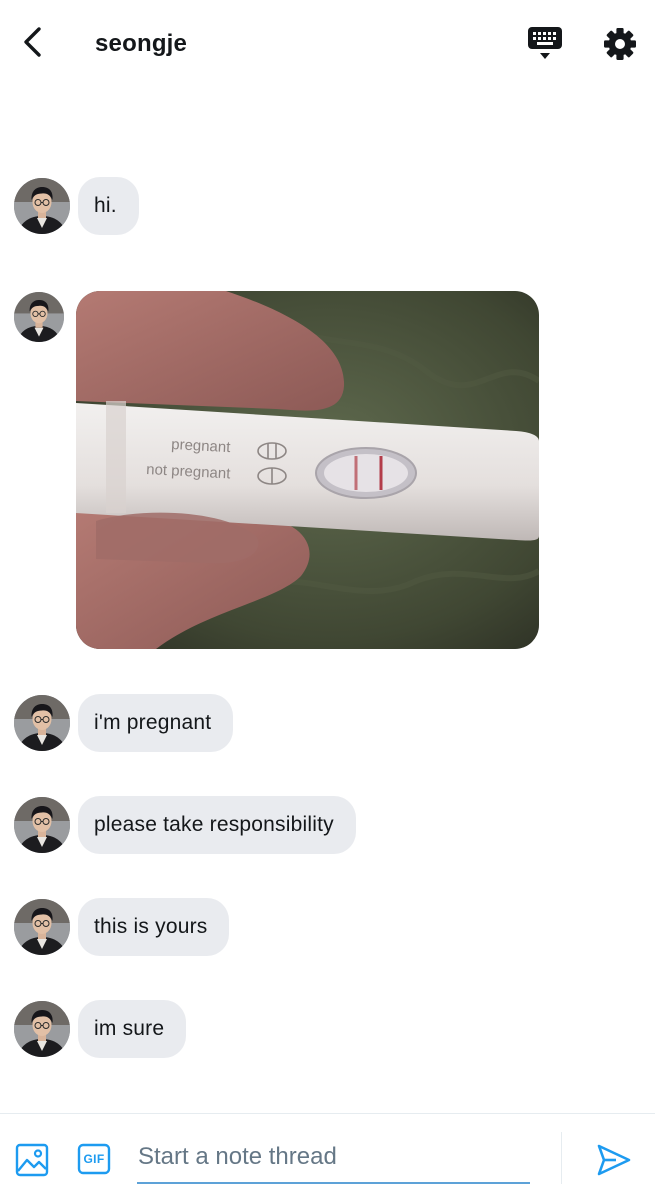 This screenshot has height=1200, width=655. I want to click on gear-icon, so click(620, 44).